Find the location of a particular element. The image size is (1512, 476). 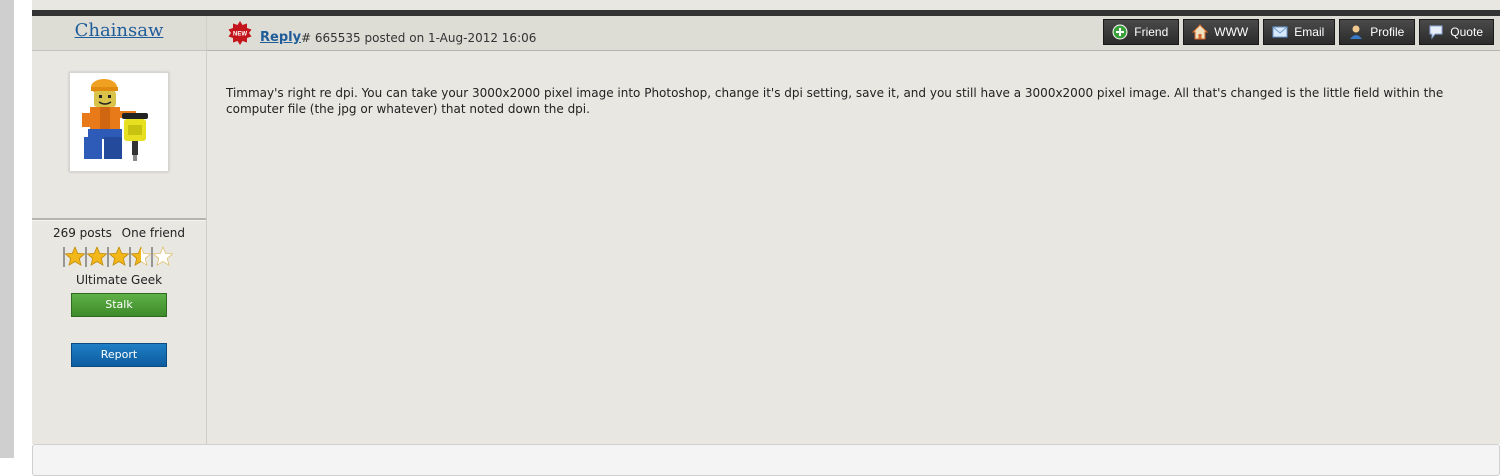

quote-button-label: Quote is located at coordinates (1466, 32).